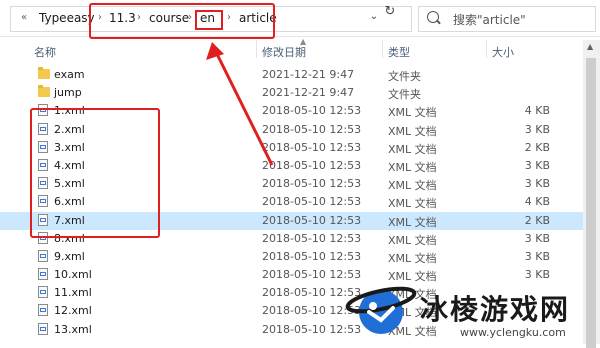  Describe the element at coordinates (495, 309) in the screenshot. I see `watermark-title: 冰棱游戏网` at that location.